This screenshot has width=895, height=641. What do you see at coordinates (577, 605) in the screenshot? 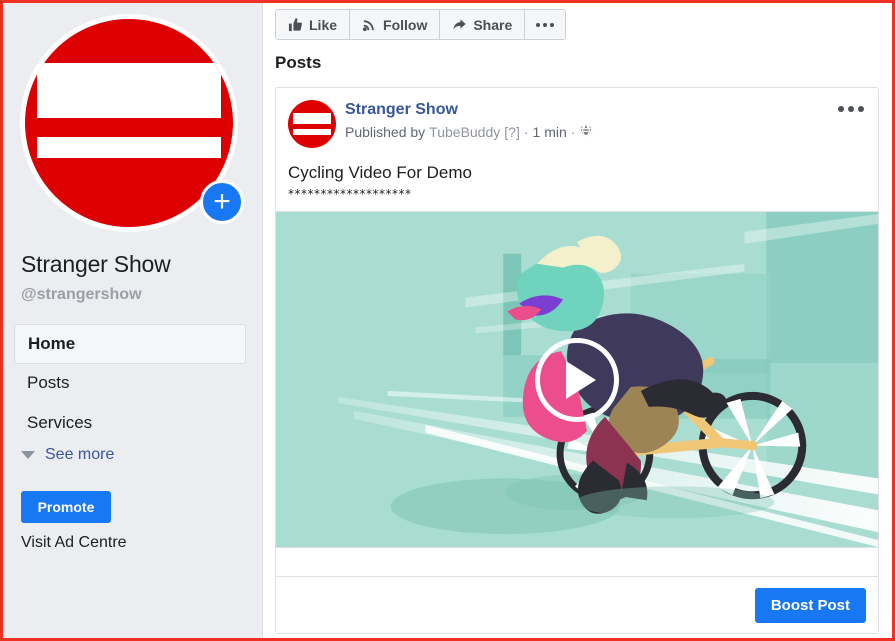
I see `post-footer: Boost Post` at bounding box center [577, 605].